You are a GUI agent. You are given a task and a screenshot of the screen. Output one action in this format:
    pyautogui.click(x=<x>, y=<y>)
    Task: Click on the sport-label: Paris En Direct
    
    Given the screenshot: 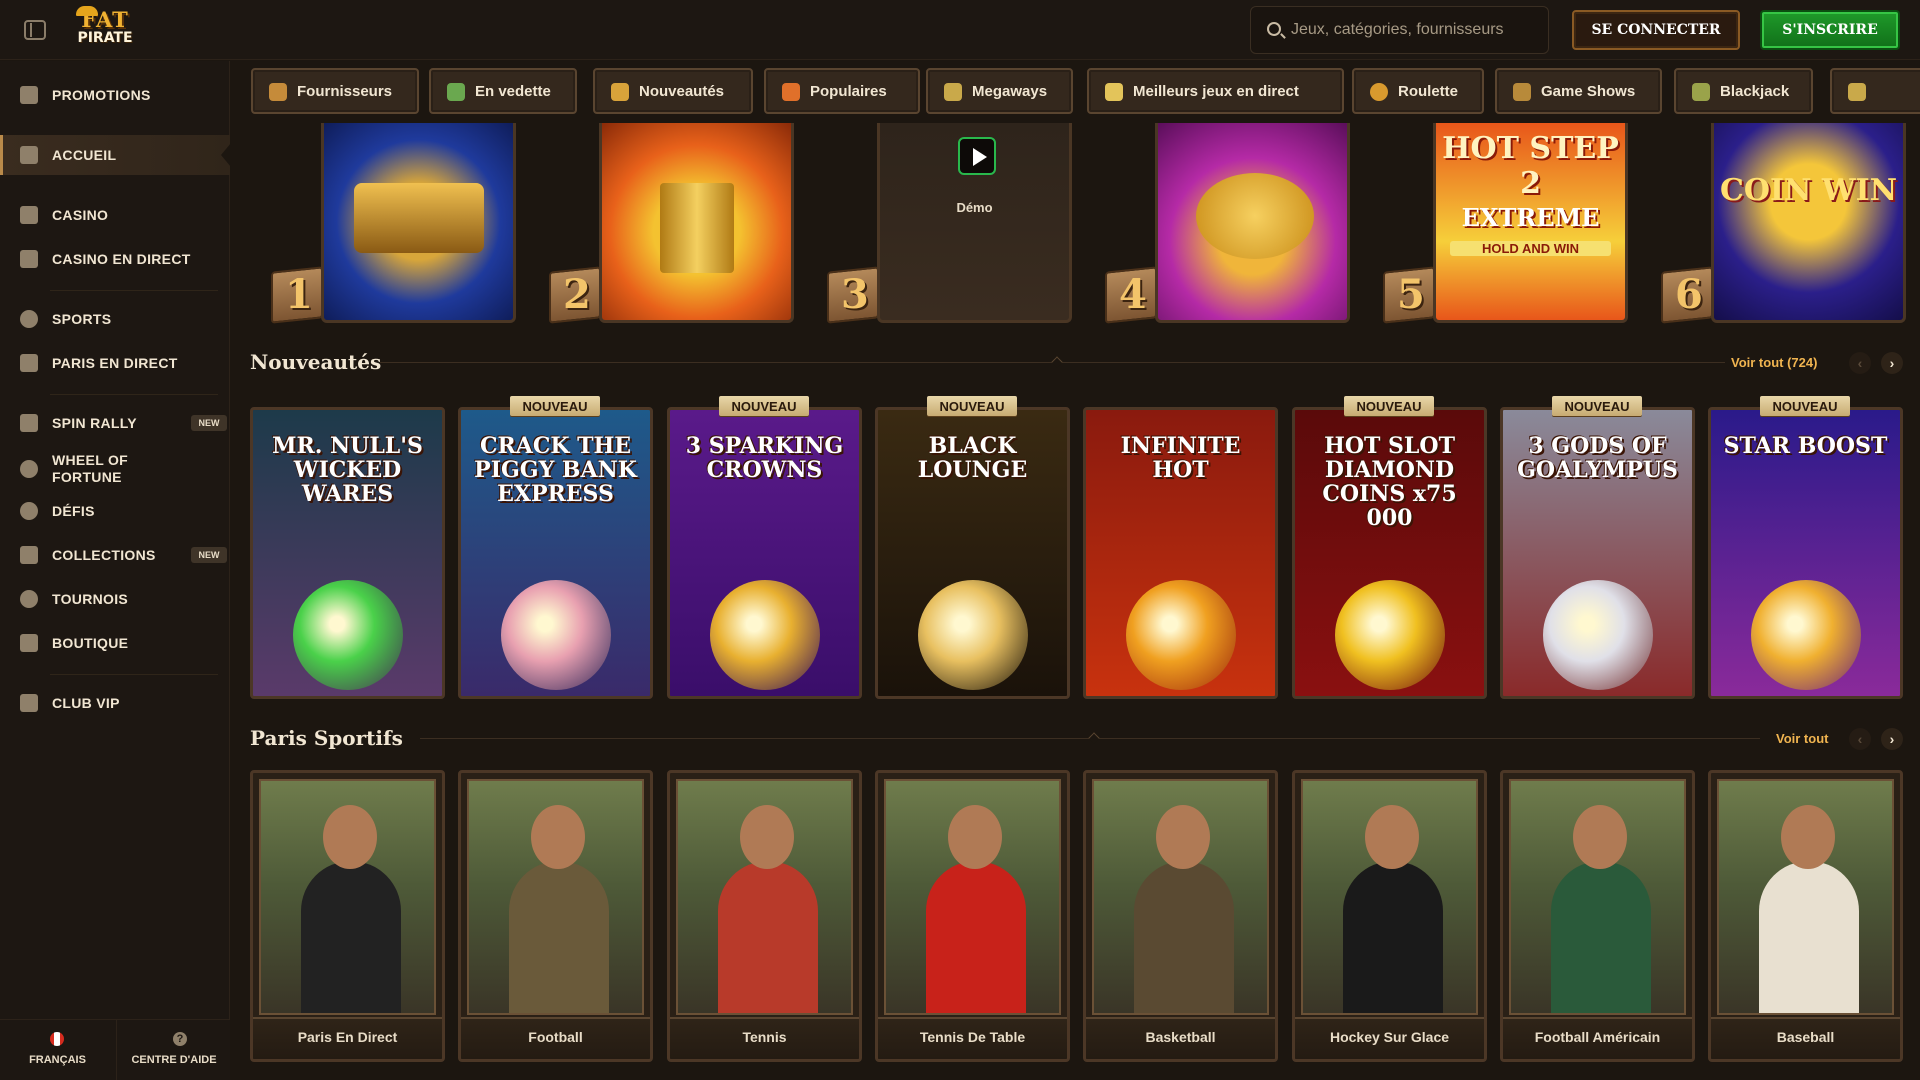 What is the action you would take?
    pyautogui.click(x=347, y=1037)
    